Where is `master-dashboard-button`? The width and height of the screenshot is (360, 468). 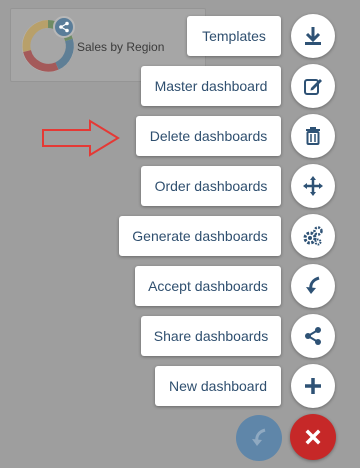
master-dashboard-button is located at coordinates (313, 86).